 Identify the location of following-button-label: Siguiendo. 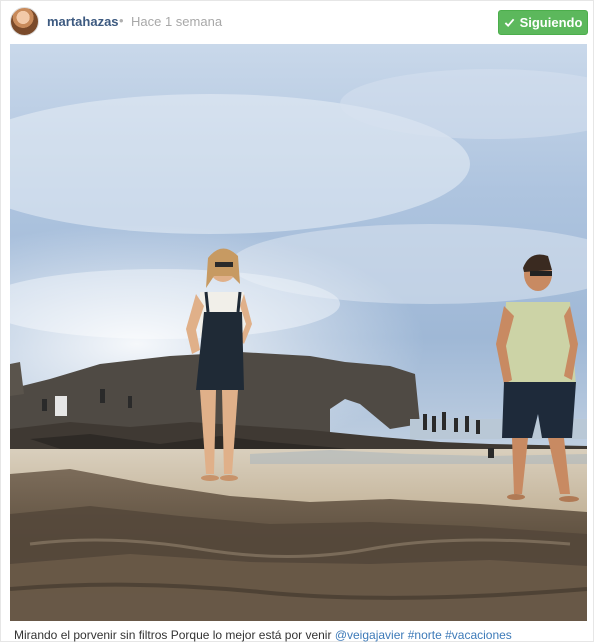
(551, 22).